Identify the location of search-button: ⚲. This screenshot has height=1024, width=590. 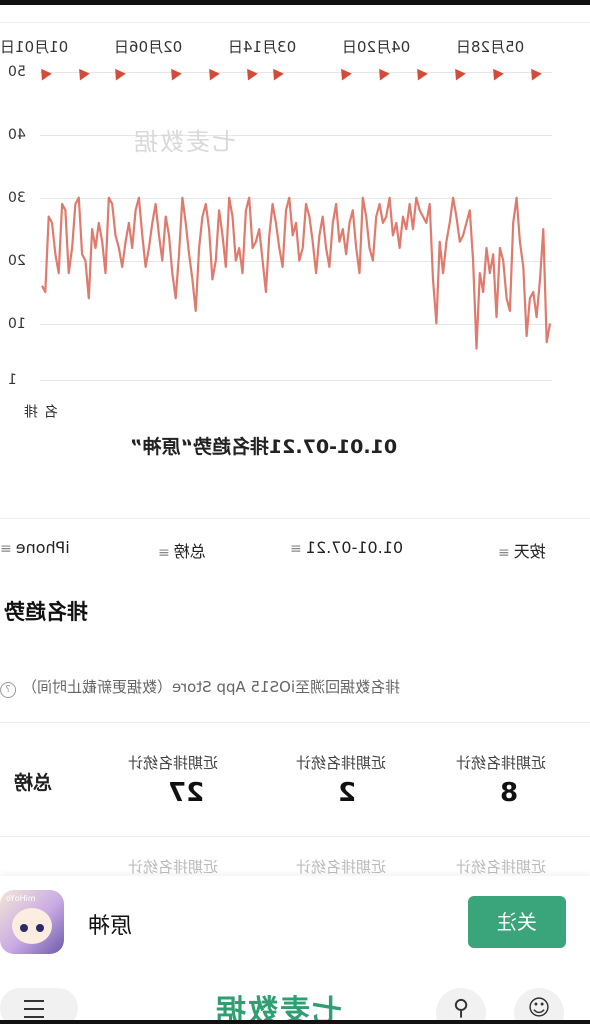
(461, 1006).